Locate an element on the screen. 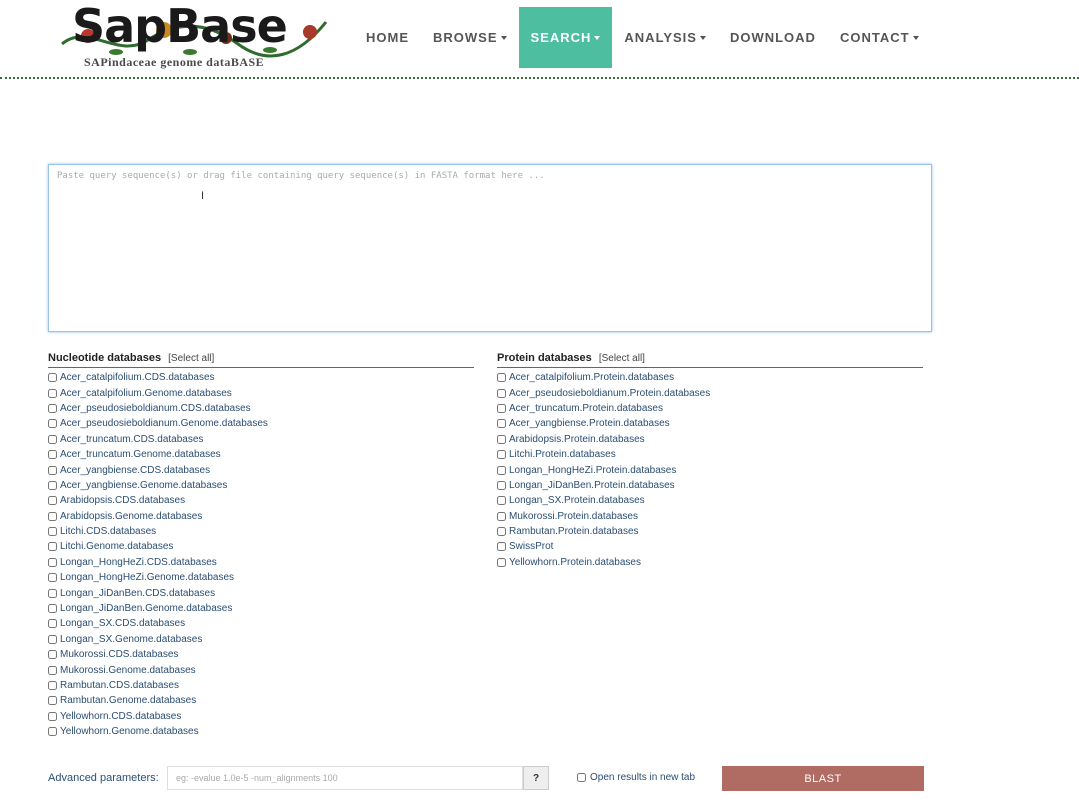 The width and height of the screenshot is (1079, 805). advanced-help-button: ? is located at coordinates (536, 778).